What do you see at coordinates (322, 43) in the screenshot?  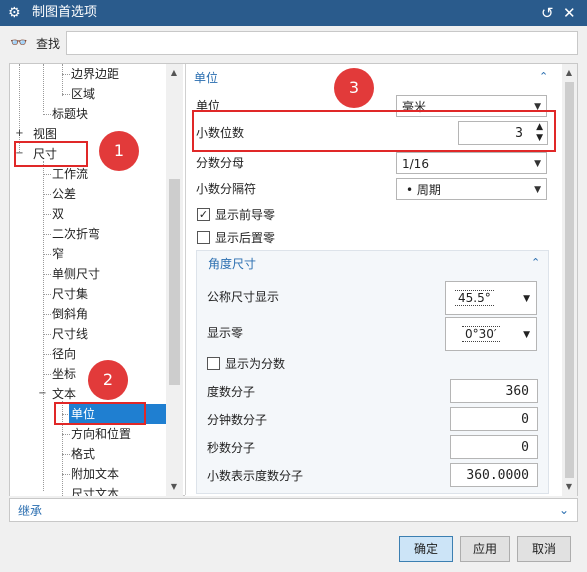 I see `find-input` at bounding box center [322, 43].